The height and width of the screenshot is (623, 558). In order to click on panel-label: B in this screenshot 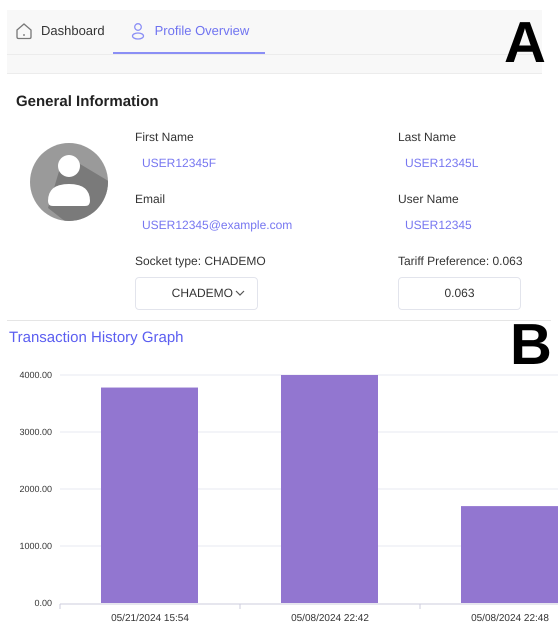, I will do `click(531, 345)`.